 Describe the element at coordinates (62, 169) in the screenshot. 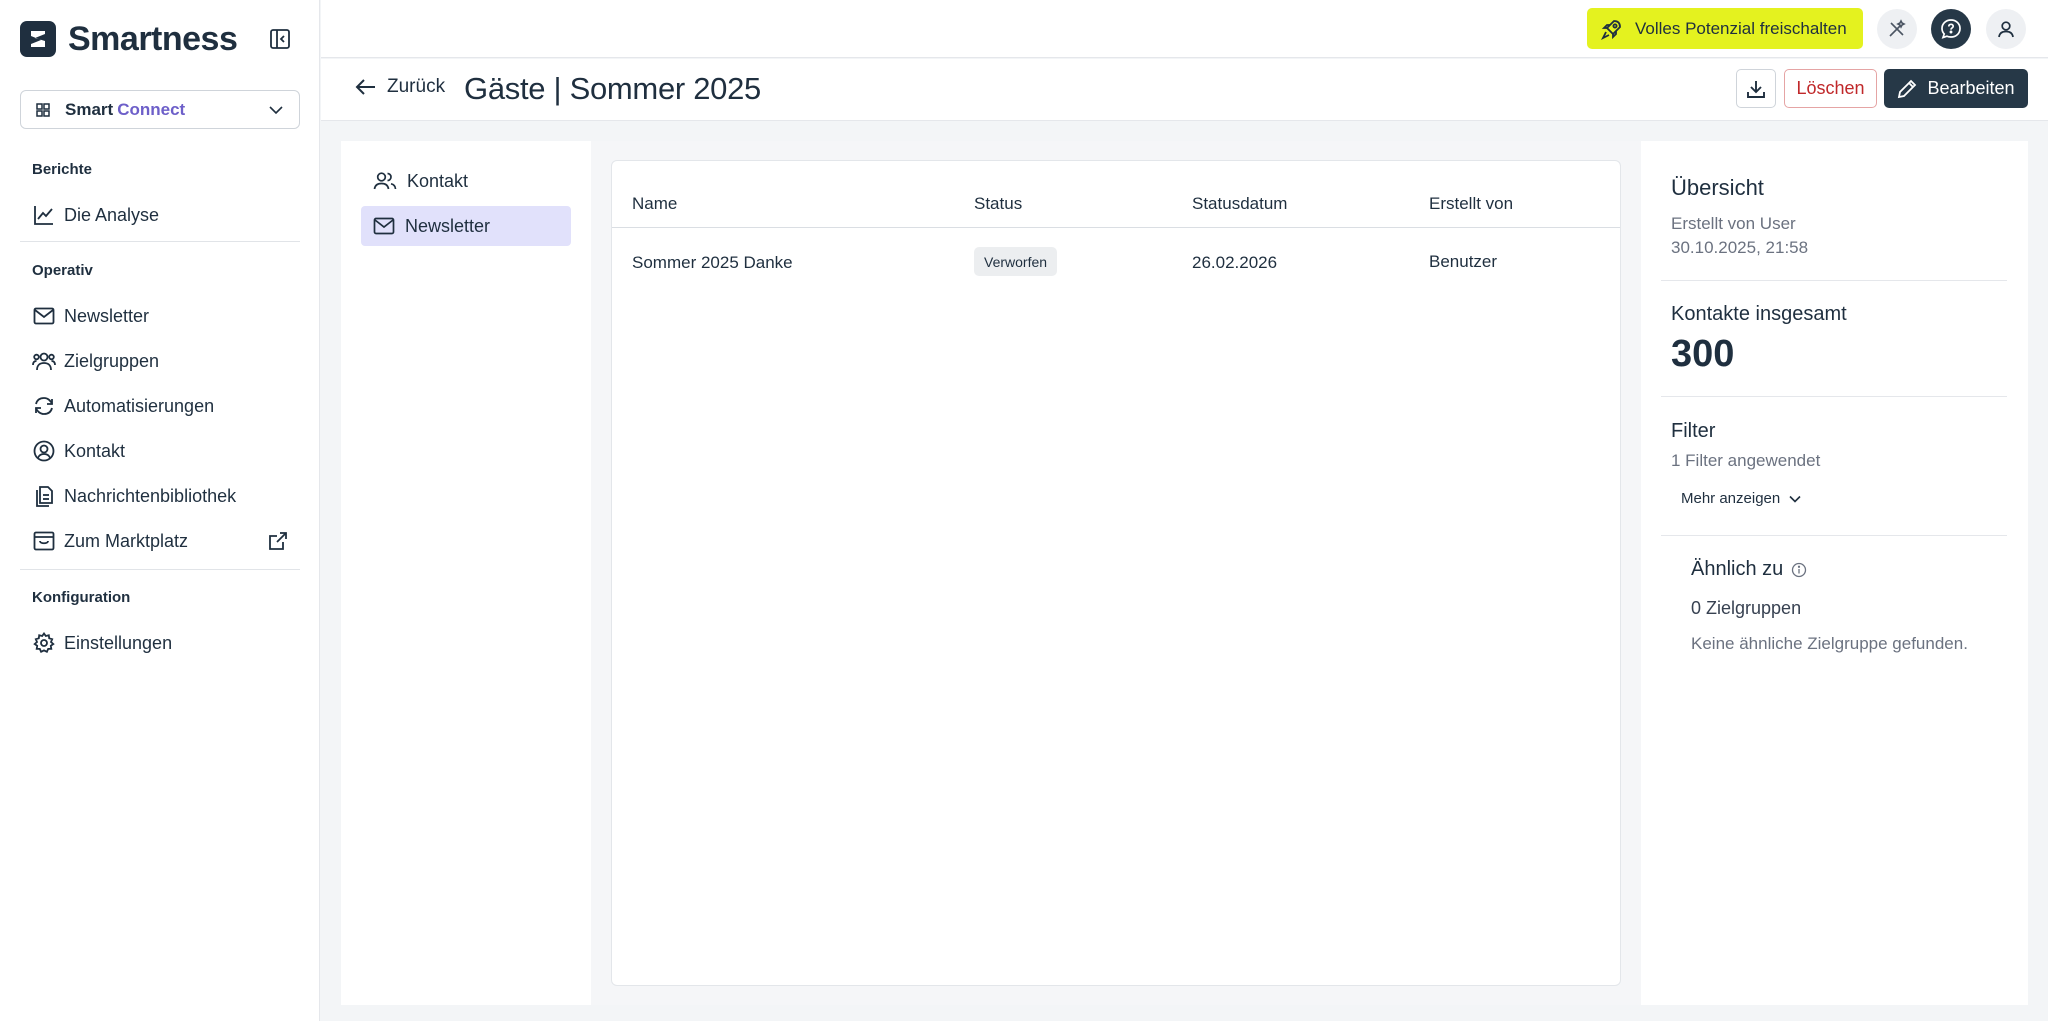

I see `section-label-berichte: Berichte` at that location.